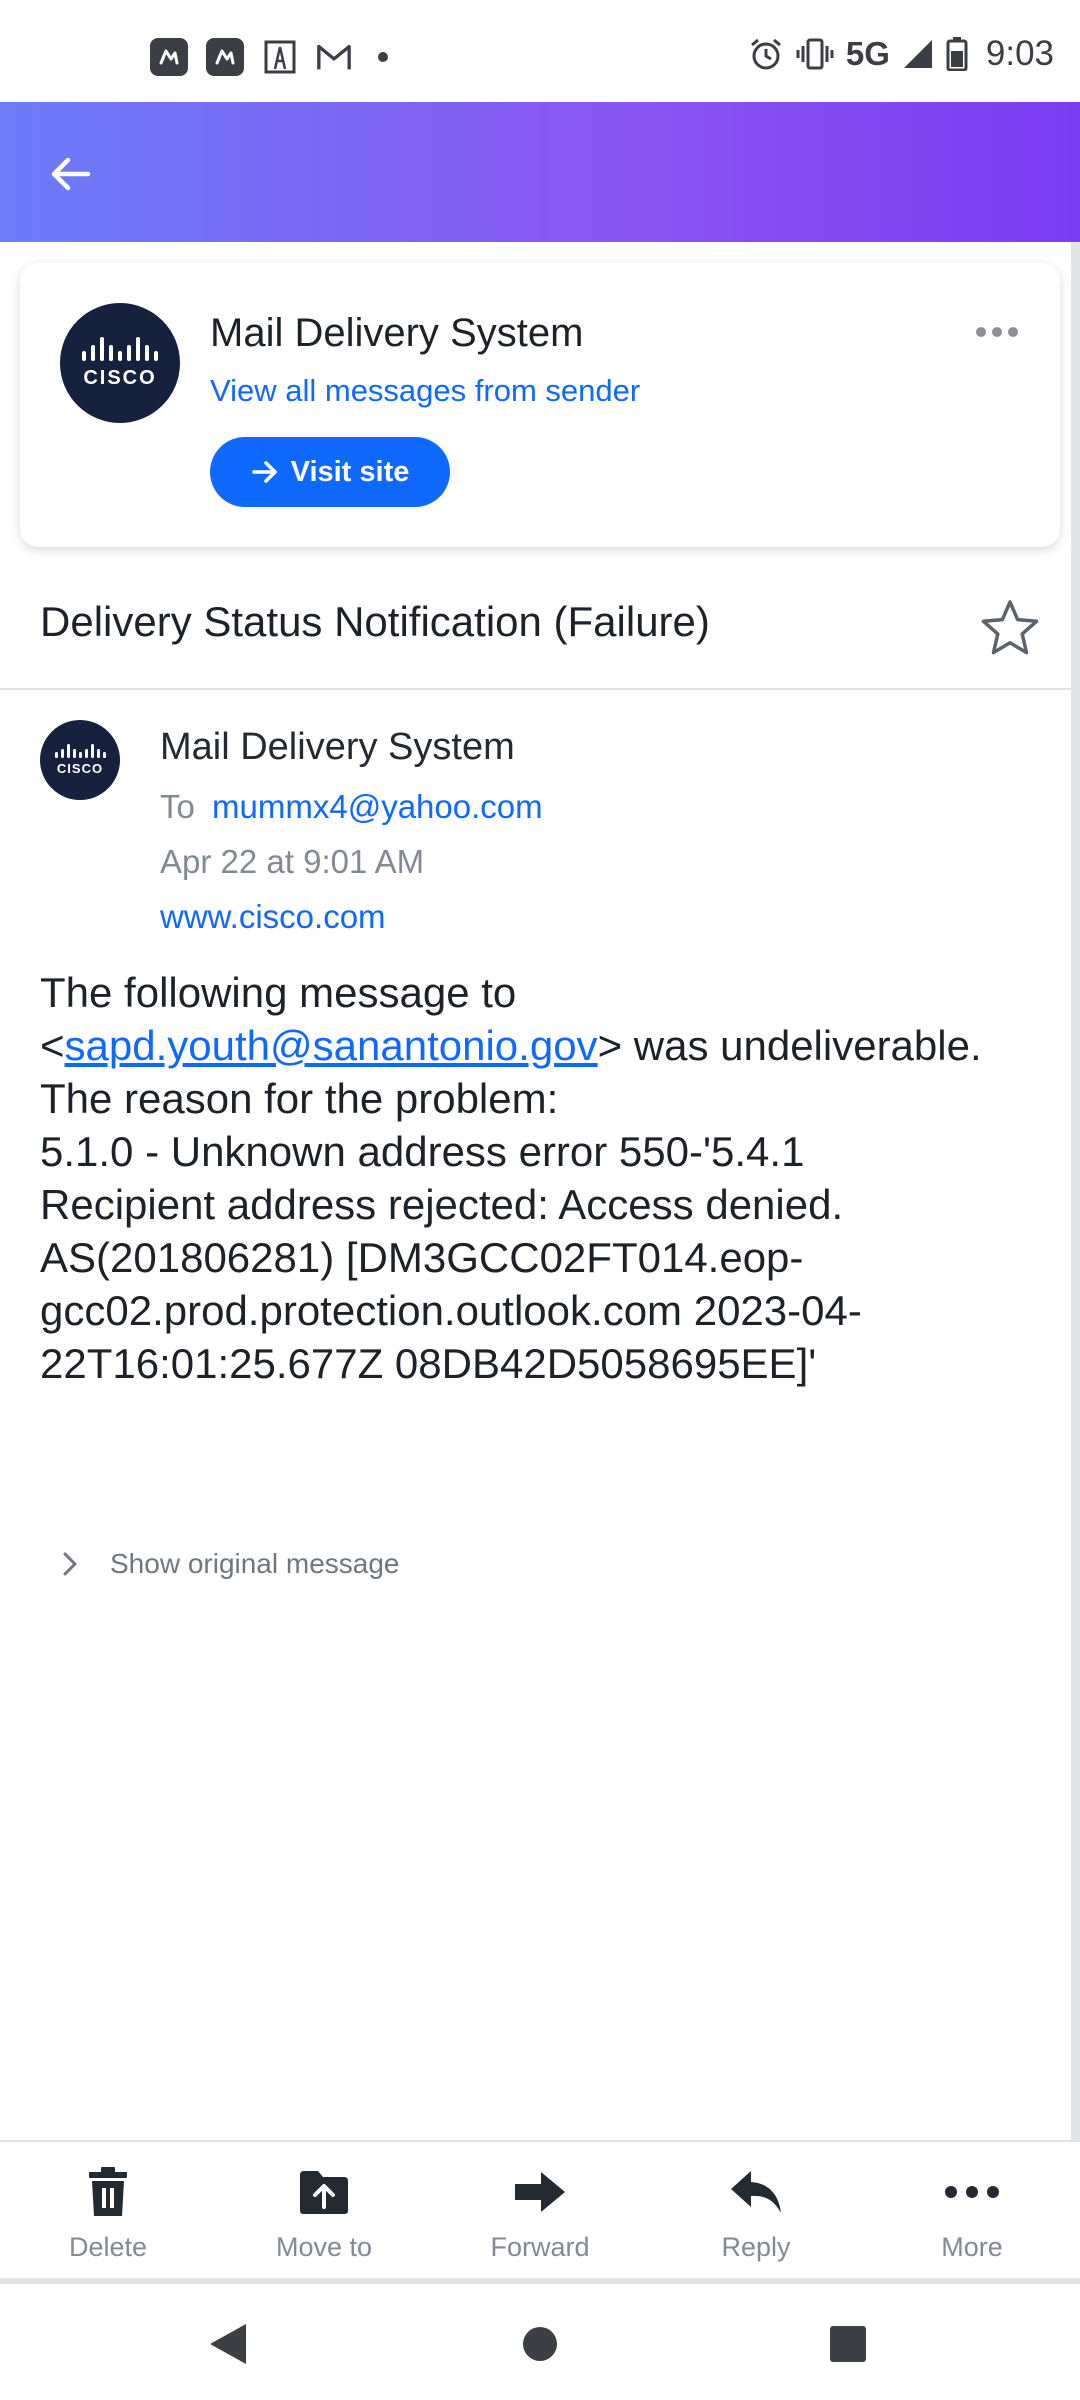  What do you see at coordinates (280, 57) in the screenshot?
I see `tower-app-icon` at bounding box center [280, 57].